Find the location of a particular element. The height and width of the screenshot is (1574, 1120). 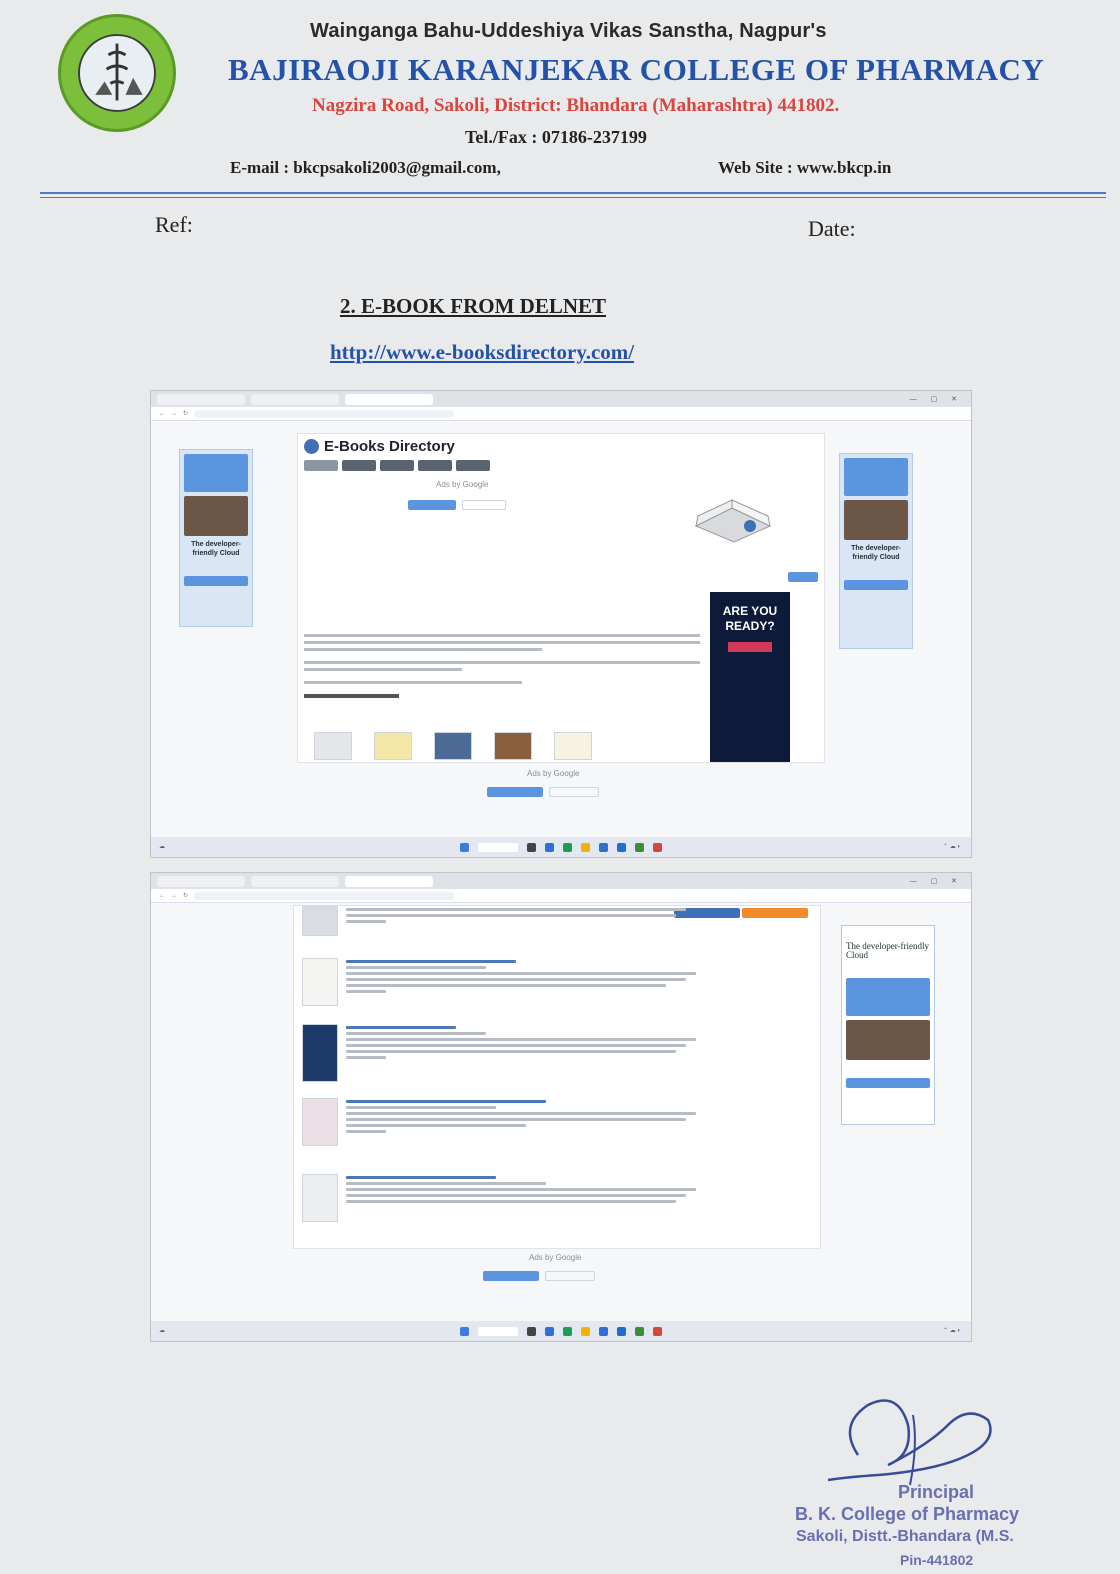

ready-ad: ARE YOU READY? is located at coordinates (750, 677).